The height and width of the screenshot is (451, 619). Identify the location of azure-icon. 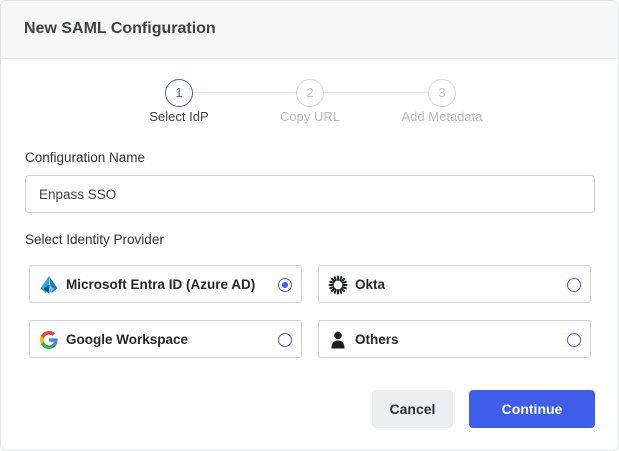
(49, 285).